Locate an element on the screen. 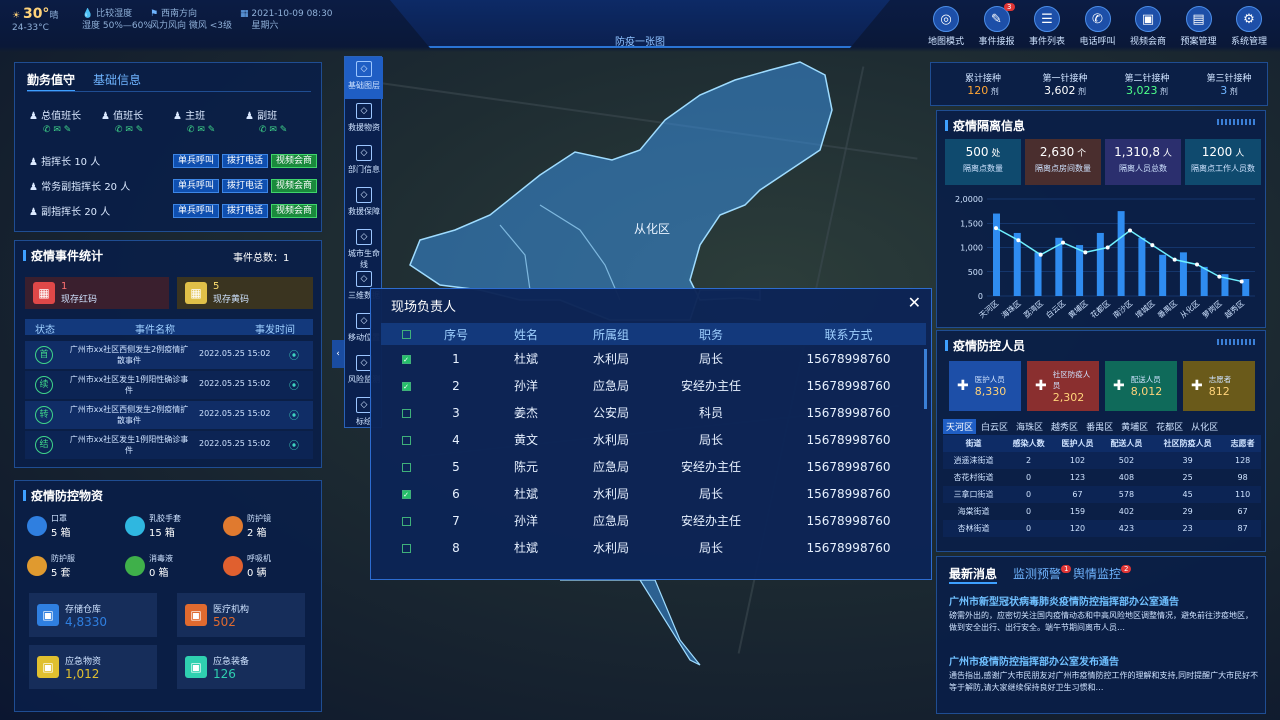 The image size is (1280, 720). responsible-row: 3 姜杰 公安局 科员 15678998760 is located at coordinates (653, 412).